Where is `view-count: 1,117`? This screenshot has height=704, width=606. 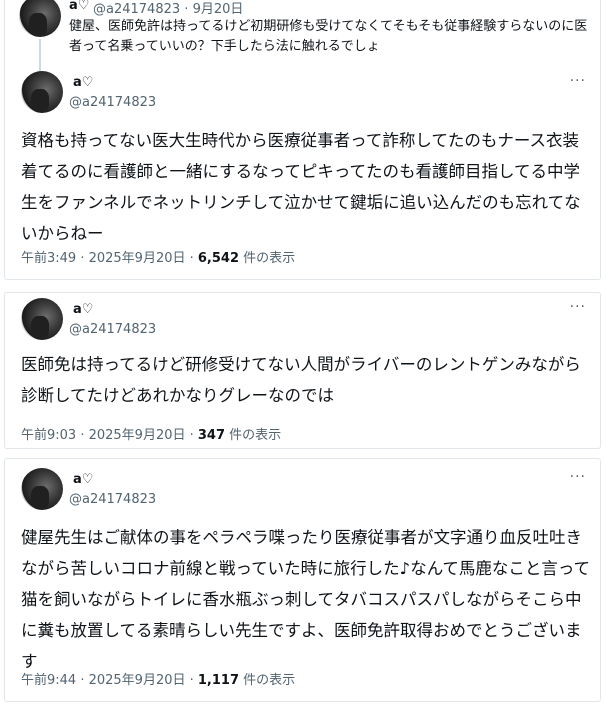
view-count: 1,117 is located at coordinates (218, 680).